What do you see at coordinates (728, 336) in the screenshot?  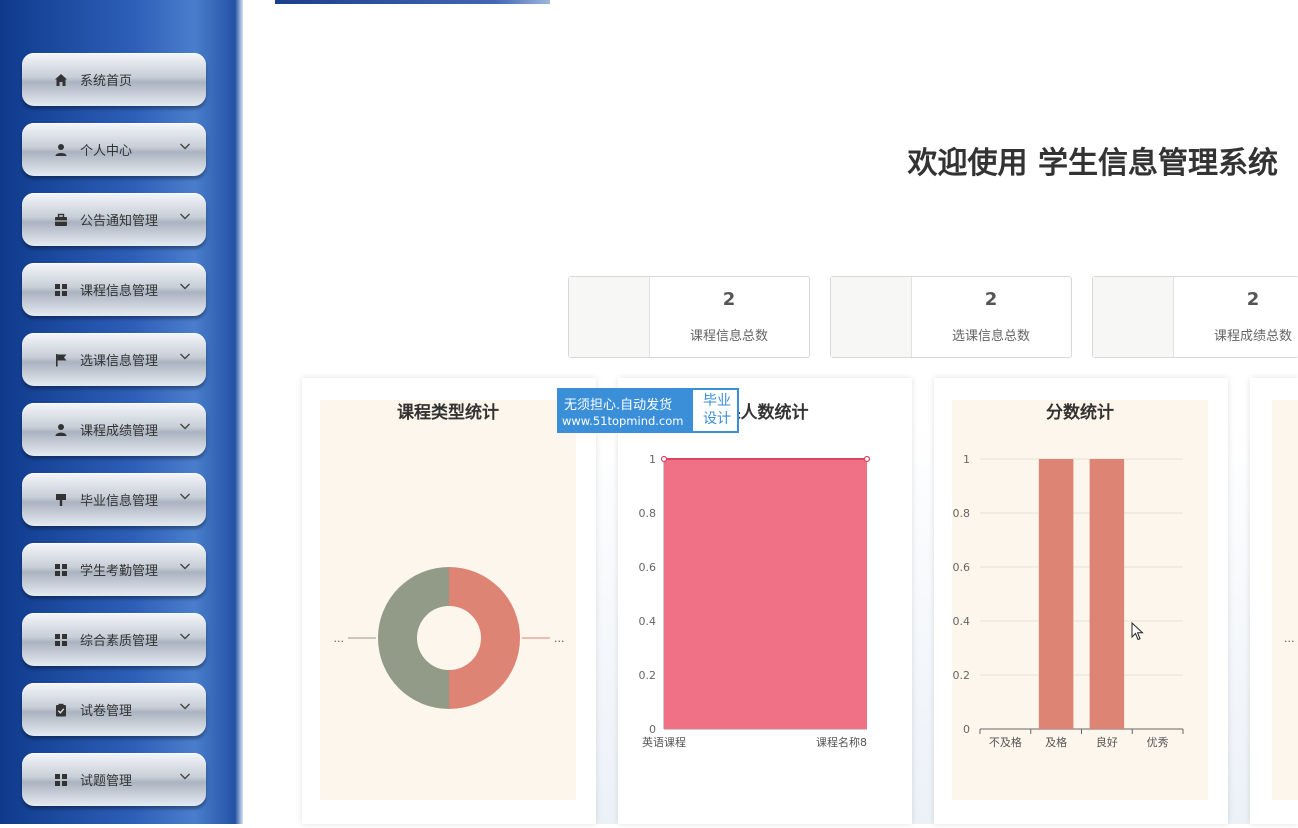 I see `stat-label: 课程信息总数` at bounding box center [728, 336].